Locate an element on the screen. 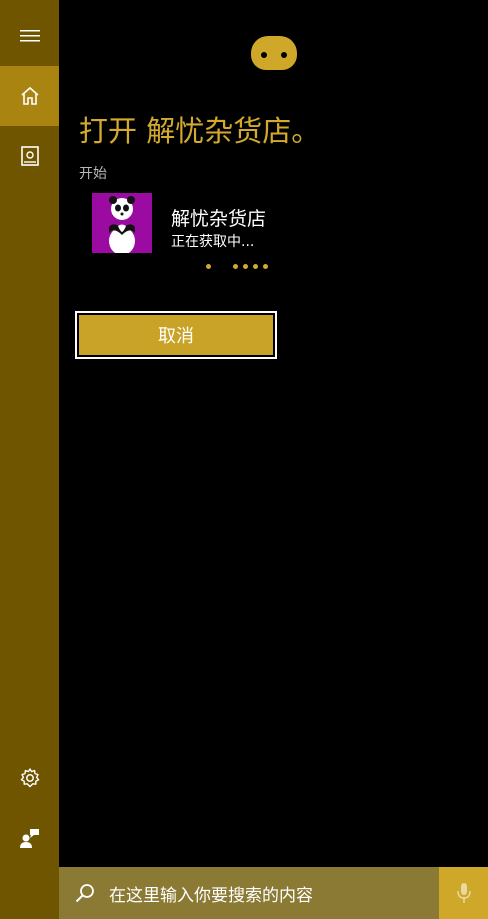 Image resolution: width=488 pixels, height=919 pixels. cancel-button-label: 取消 is located at coordinates (176, 335).